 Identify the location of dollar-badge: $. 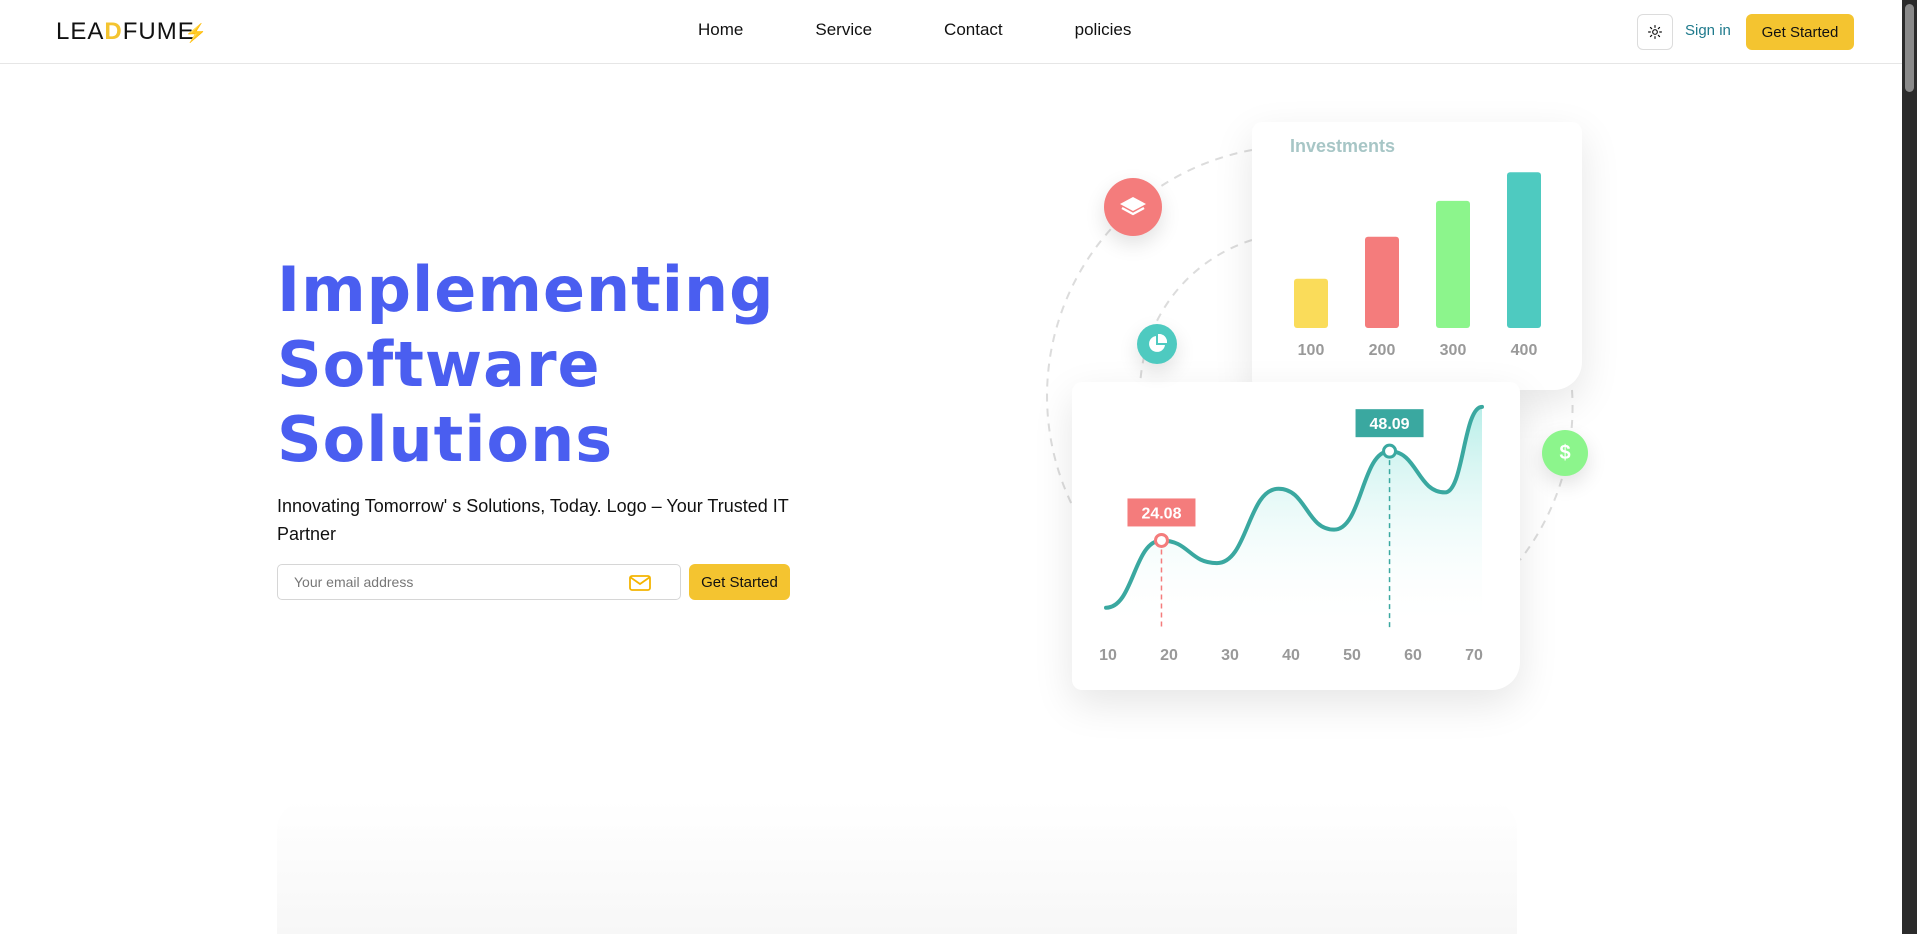
(1565, 453).